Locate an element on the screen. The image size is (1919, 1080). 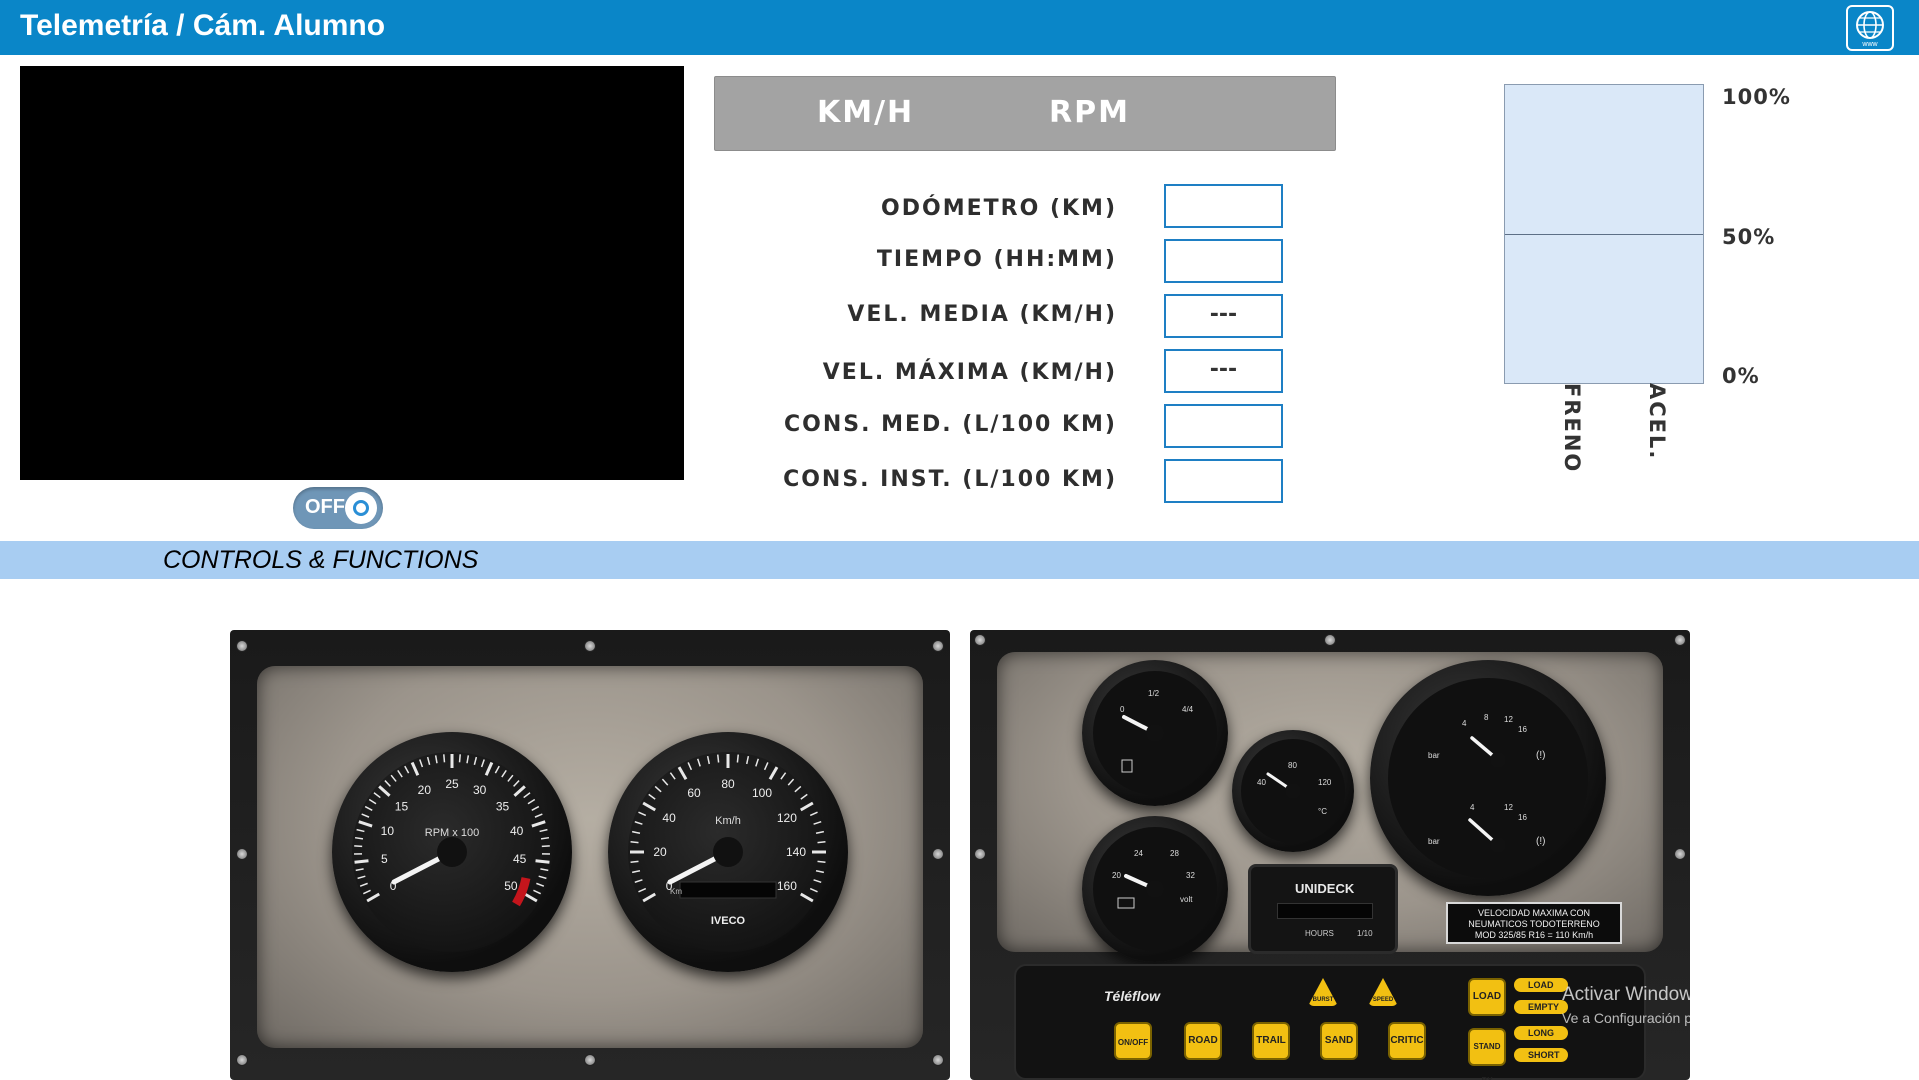
burst-warning-button: BURST is located at coordinates (1323, 992).